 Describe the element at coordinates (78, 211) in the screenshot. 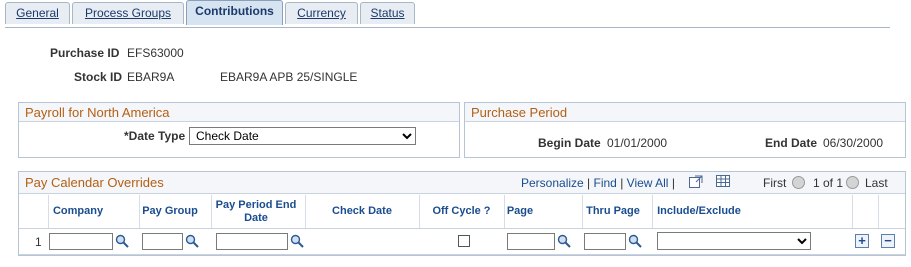

I see `col-company: Company` at that location.